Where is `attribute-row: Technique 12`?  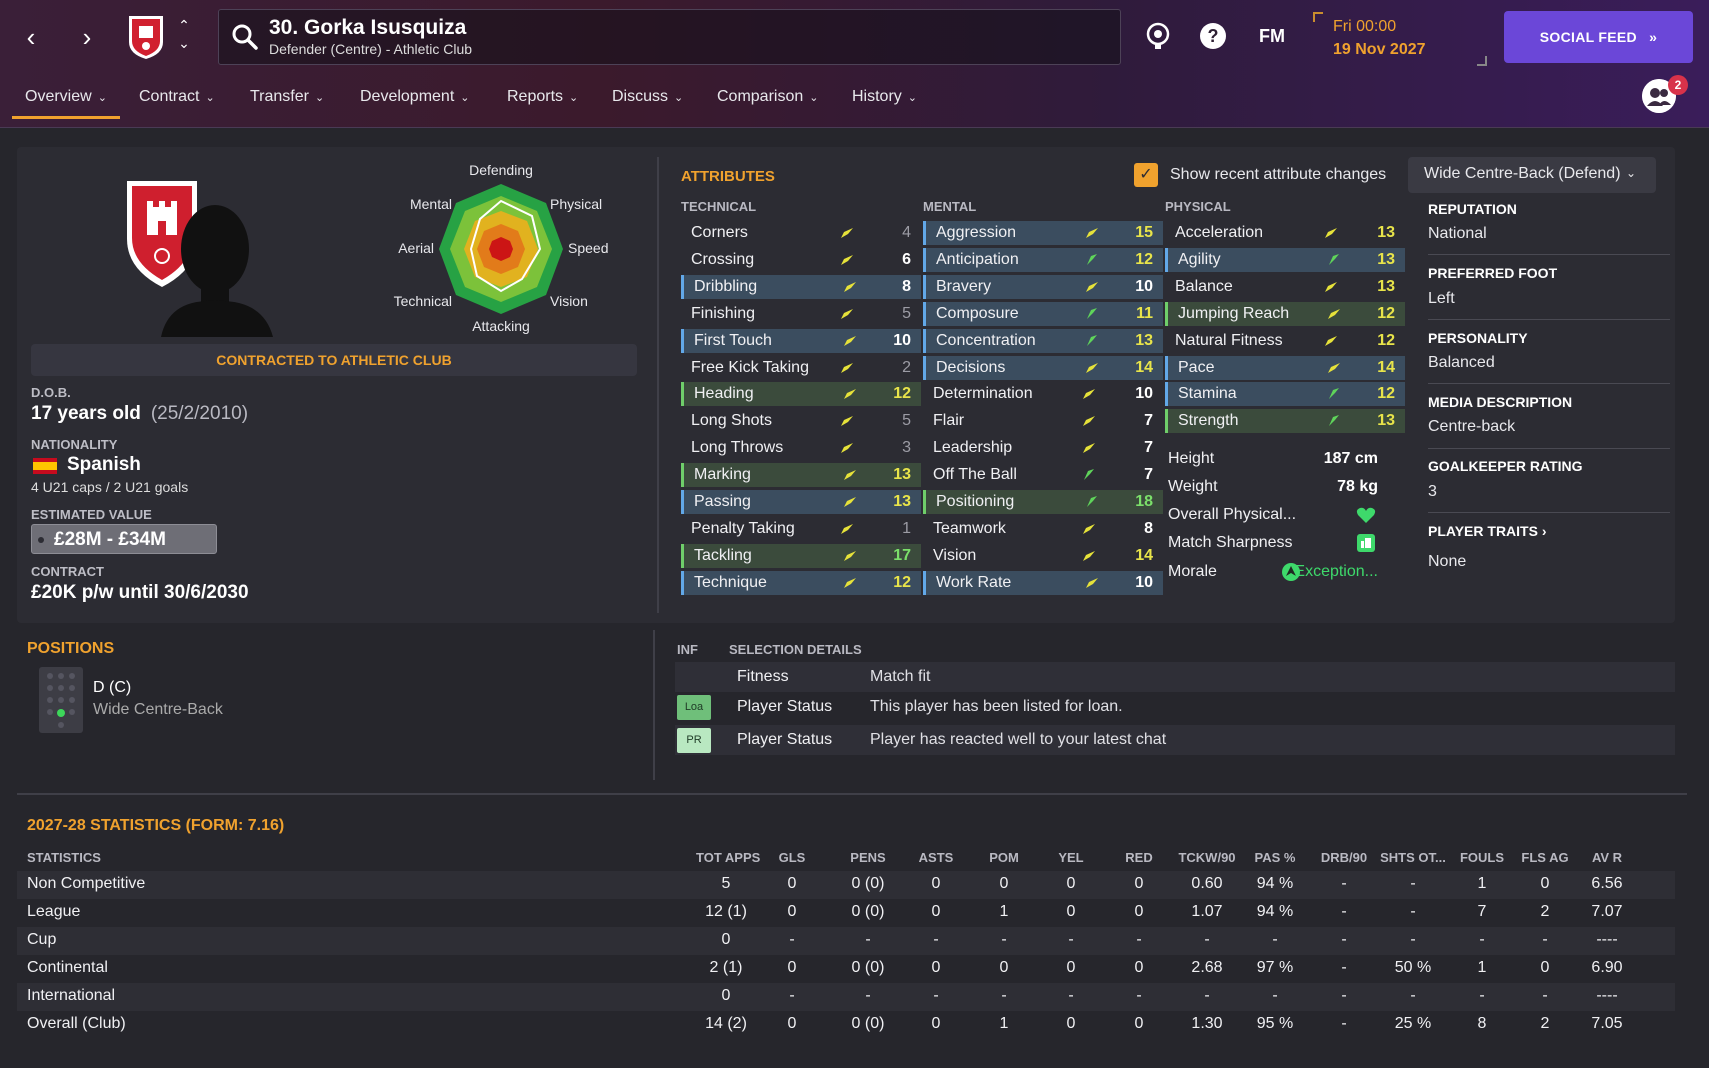 attribute-row: Technique 12 is located at coordinates (801, 582).